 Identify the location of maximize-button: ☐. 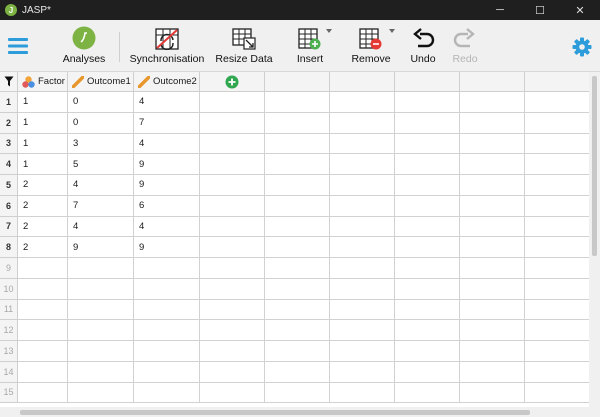
(540, 10).